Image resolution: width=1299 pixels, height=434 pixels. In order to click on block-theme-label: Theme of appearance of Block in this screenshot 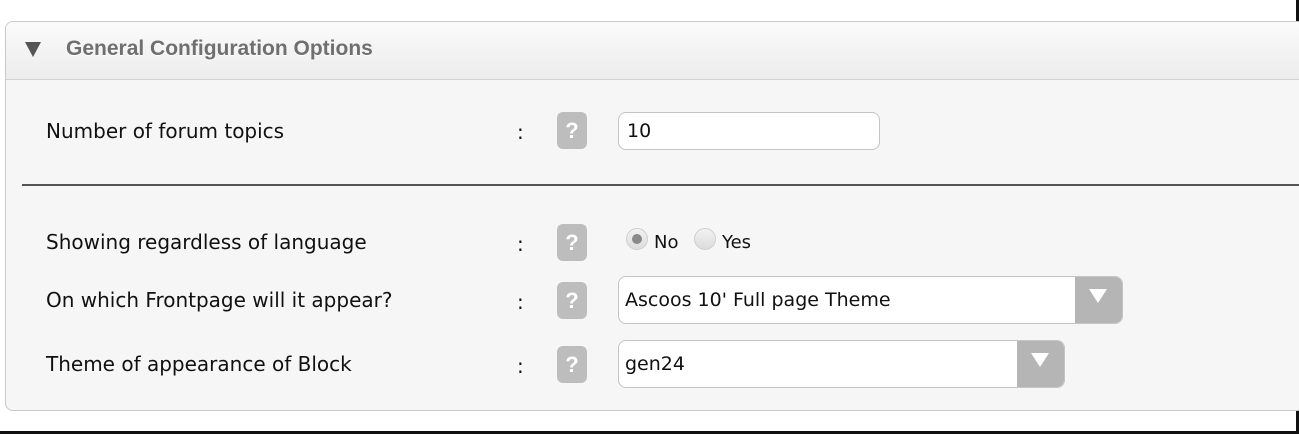, I will do `click(199, 364)`.